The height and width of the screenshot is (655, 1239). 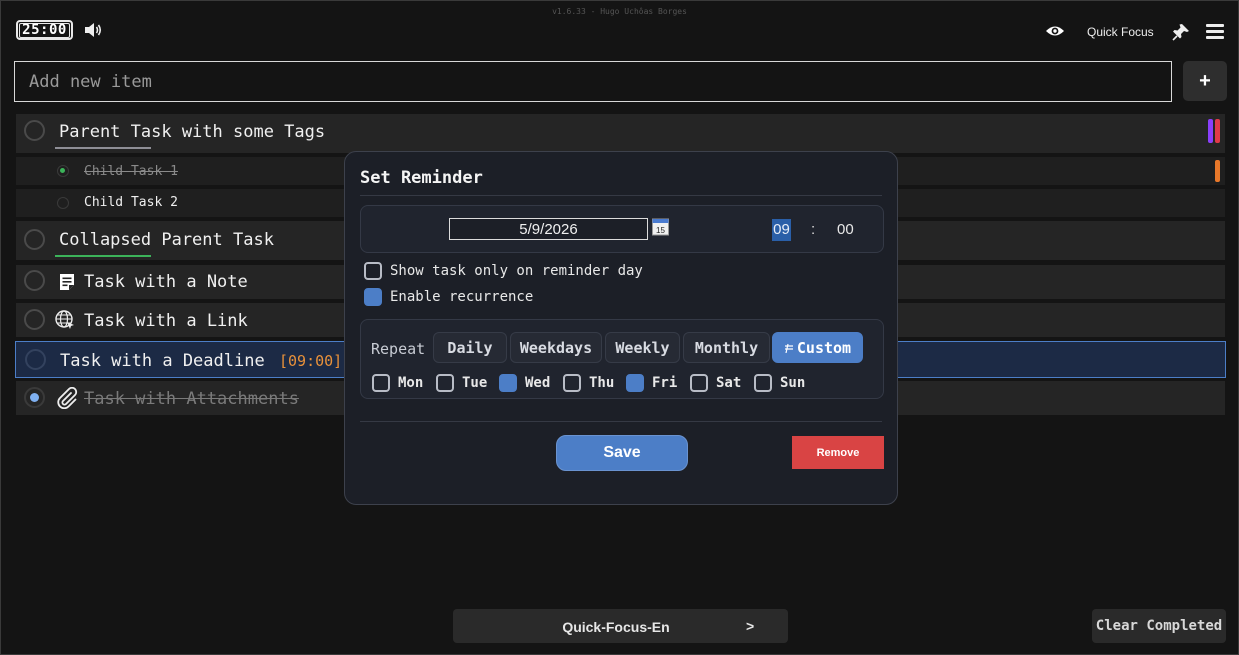 I want to click on task-label: Task with a Deadline, so click(x=162, y=361).